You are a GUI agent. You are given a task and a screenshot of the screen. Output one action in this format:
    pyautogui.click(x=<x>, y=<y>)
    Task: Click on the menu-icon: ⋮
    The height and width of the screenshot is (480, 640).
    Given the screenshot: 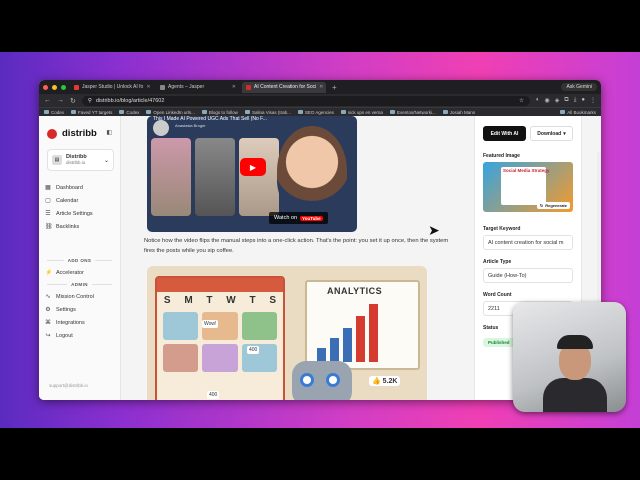 What is the action you would take?
    pyautogui.click(x=593, y=100)
    